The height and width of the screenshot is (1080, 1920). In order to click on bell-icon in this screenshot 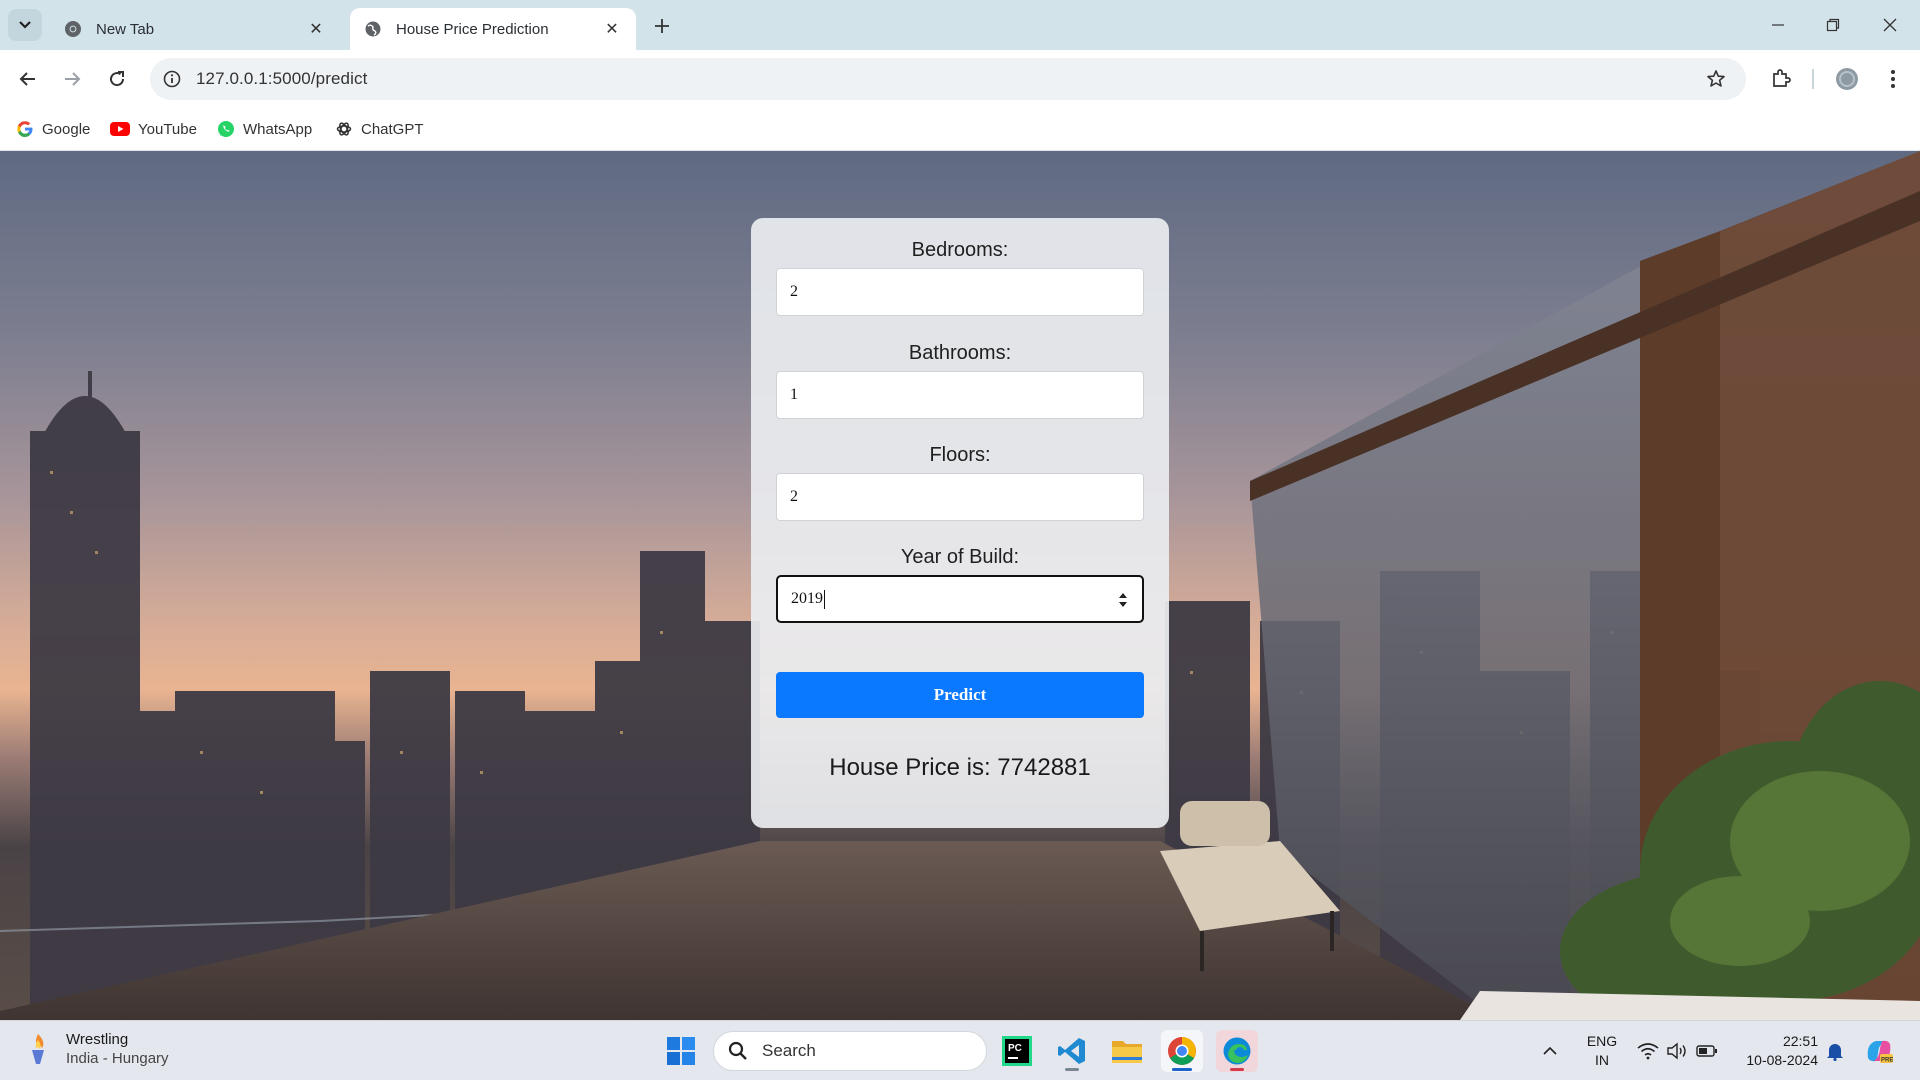, I will do `click(1835, 1052)`.